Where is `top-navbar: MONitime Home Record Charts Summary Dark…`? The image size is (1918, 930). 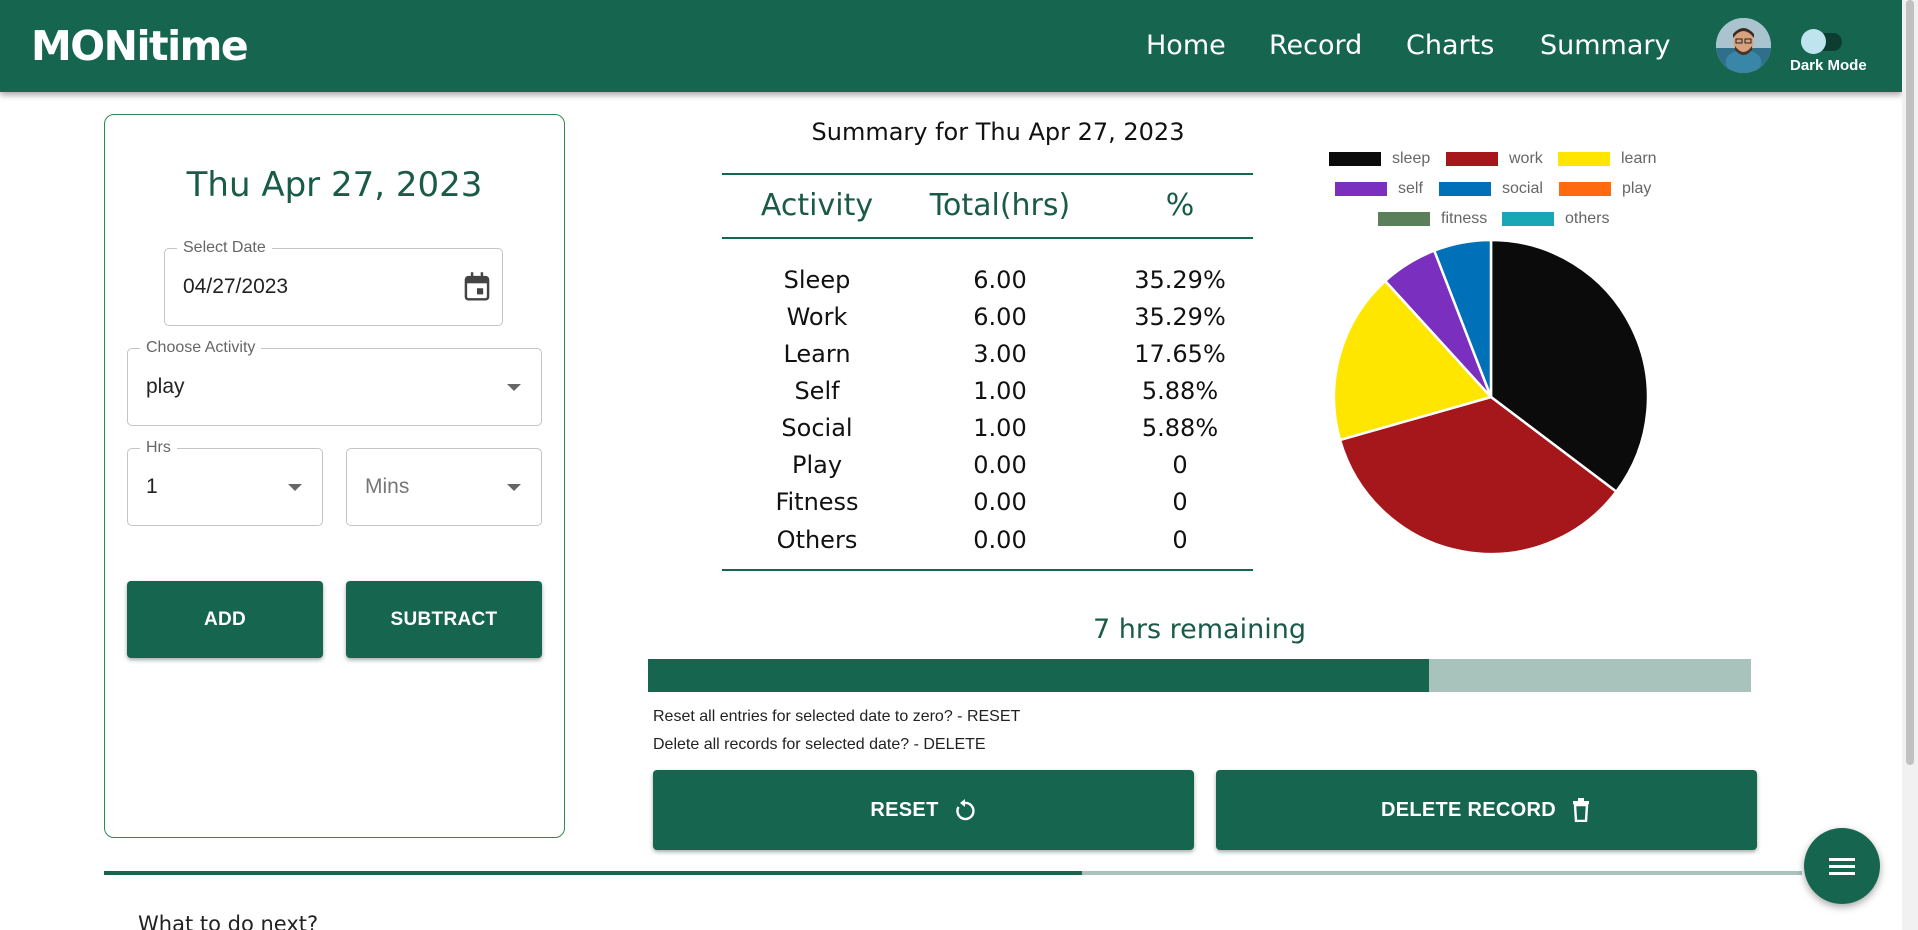 top-navbar: MONitime Home Record Charts Summary Dark… is located at coordinates (951, 46).